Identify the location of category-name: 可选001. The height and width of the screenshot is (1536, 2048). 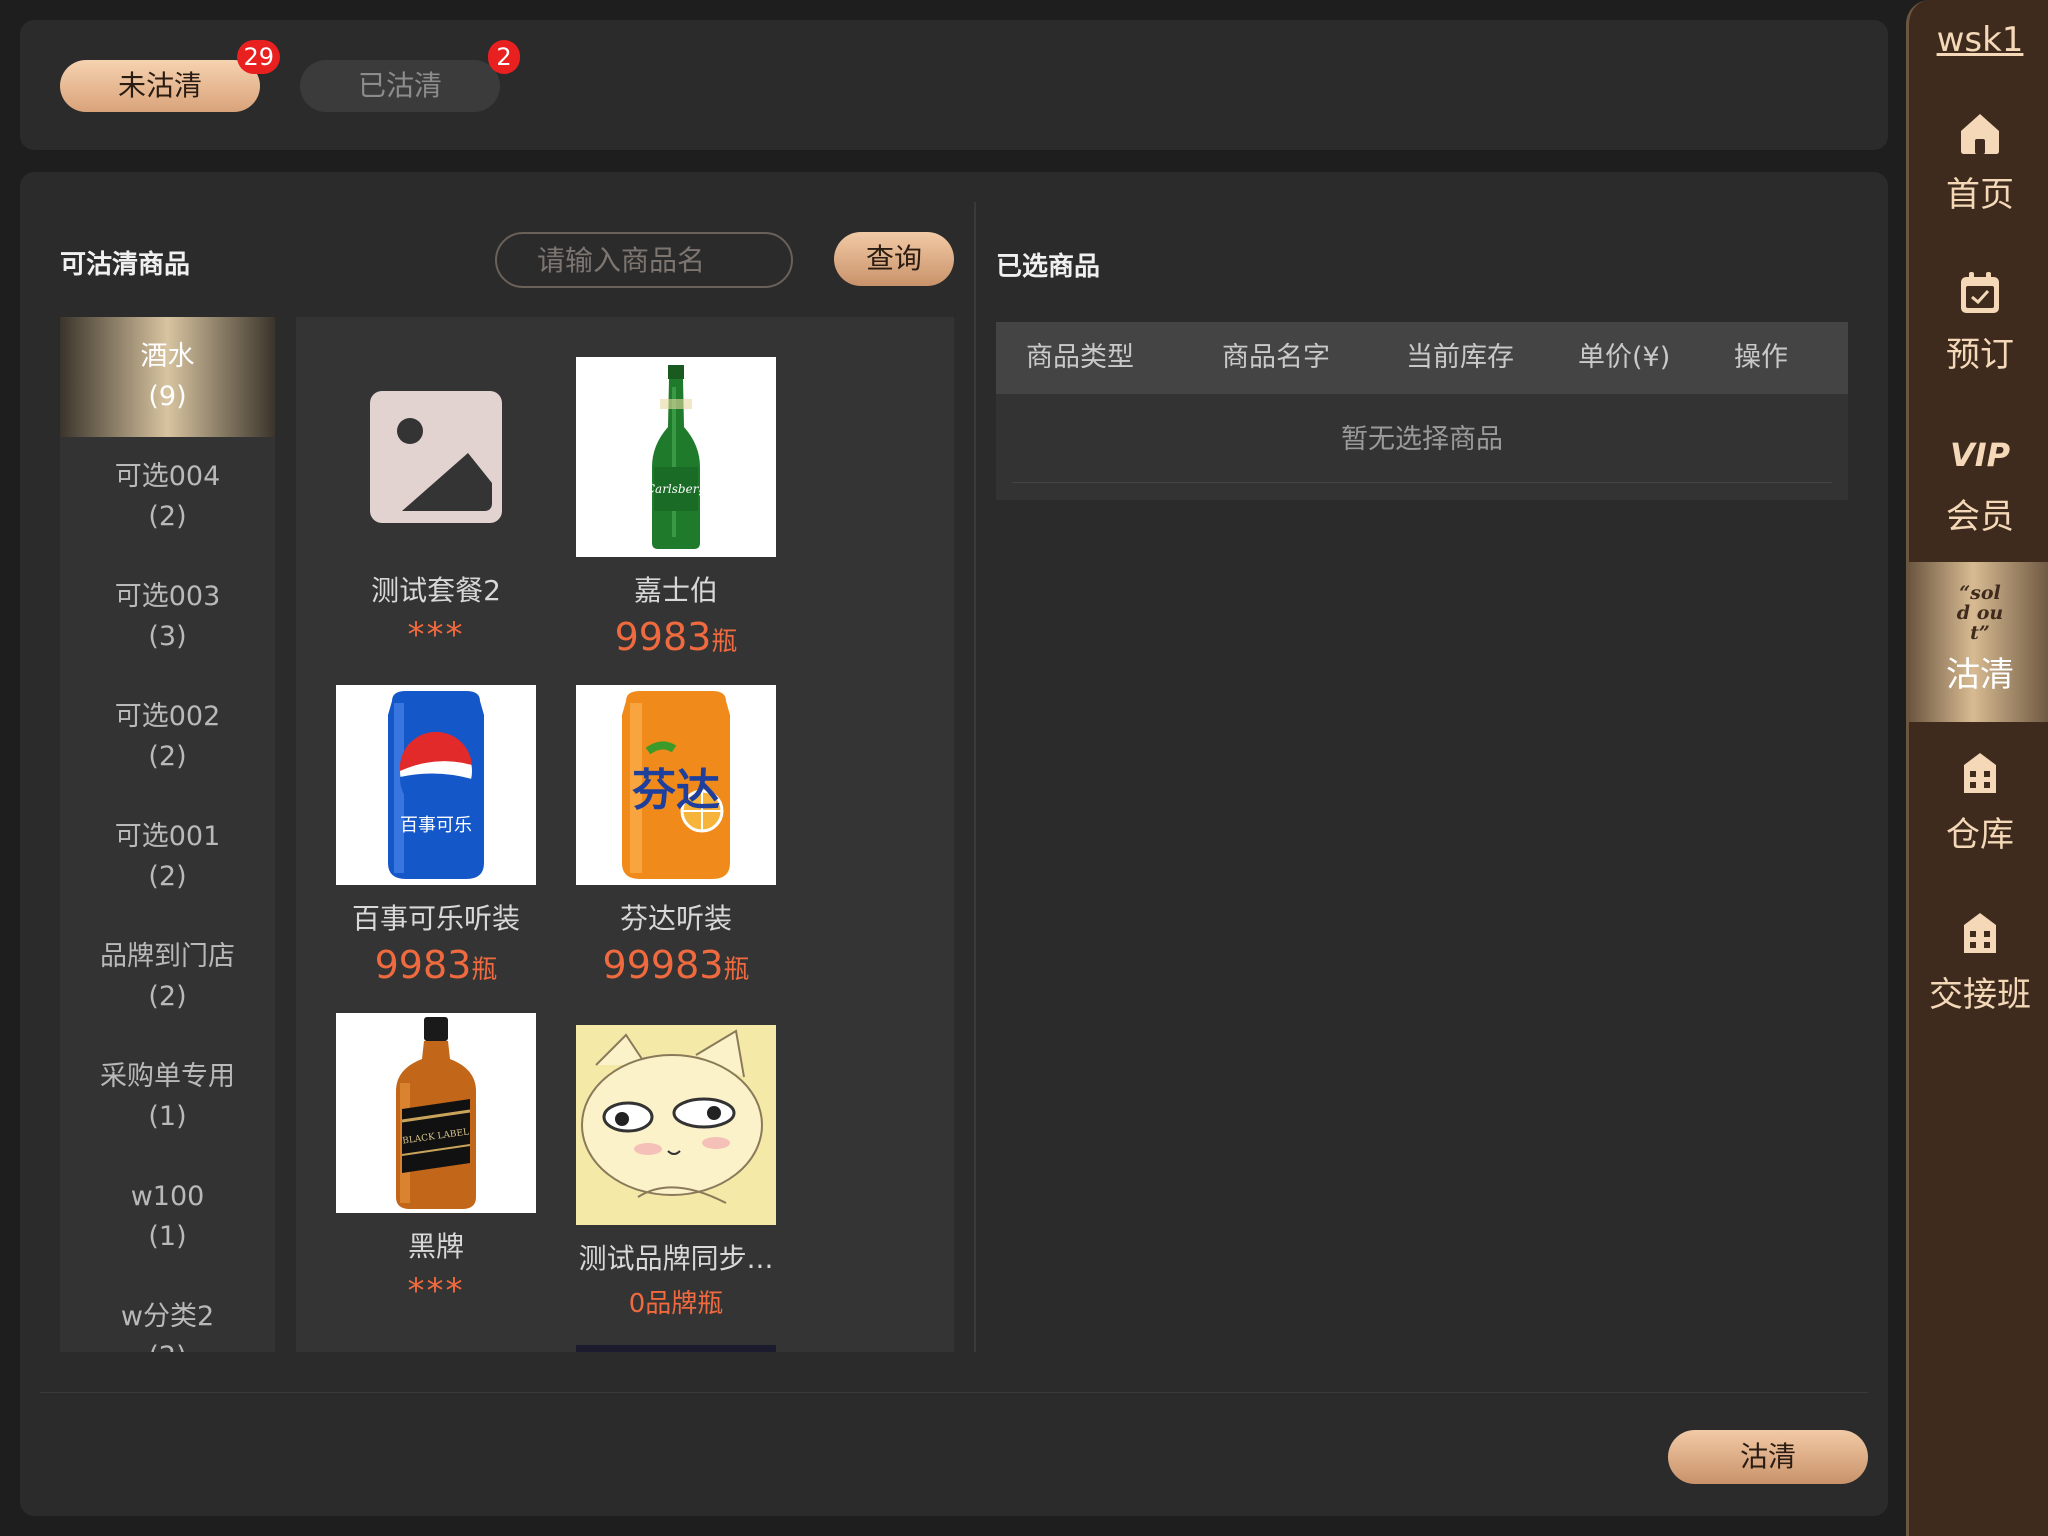
(167, 836).